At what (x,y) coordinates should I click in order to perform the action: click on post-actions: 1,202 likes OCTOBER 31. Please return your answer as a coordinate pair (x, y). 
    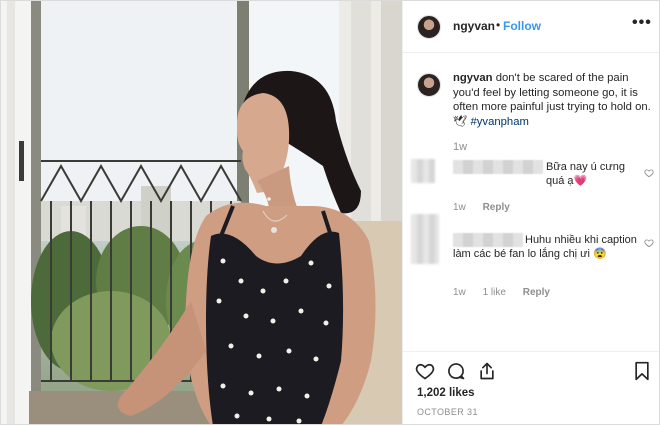
    Looking at the image, I should click on (531, 387).